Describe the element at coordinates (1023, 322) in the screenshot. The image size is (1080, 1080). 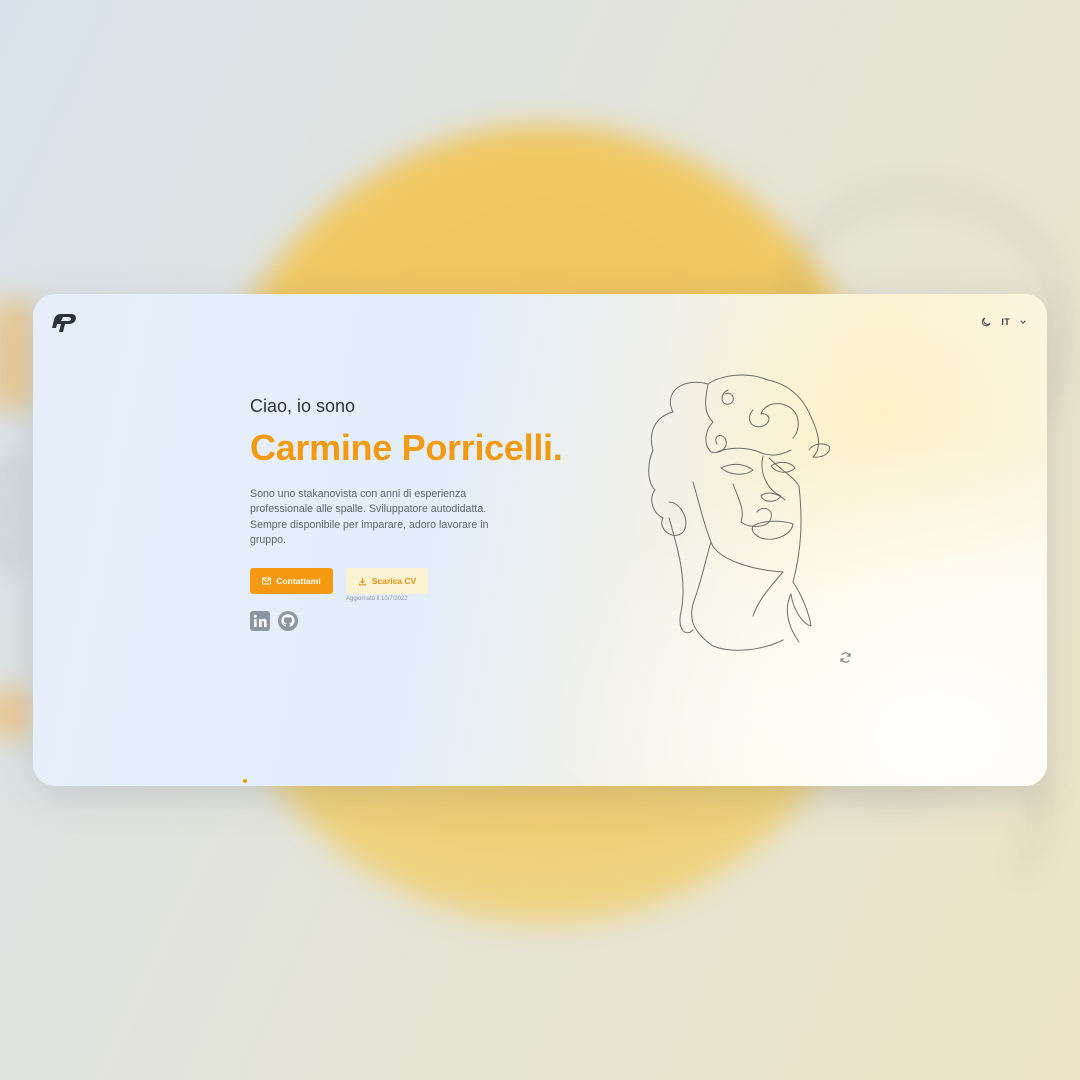
I see `chevron-down-icon` at that location.